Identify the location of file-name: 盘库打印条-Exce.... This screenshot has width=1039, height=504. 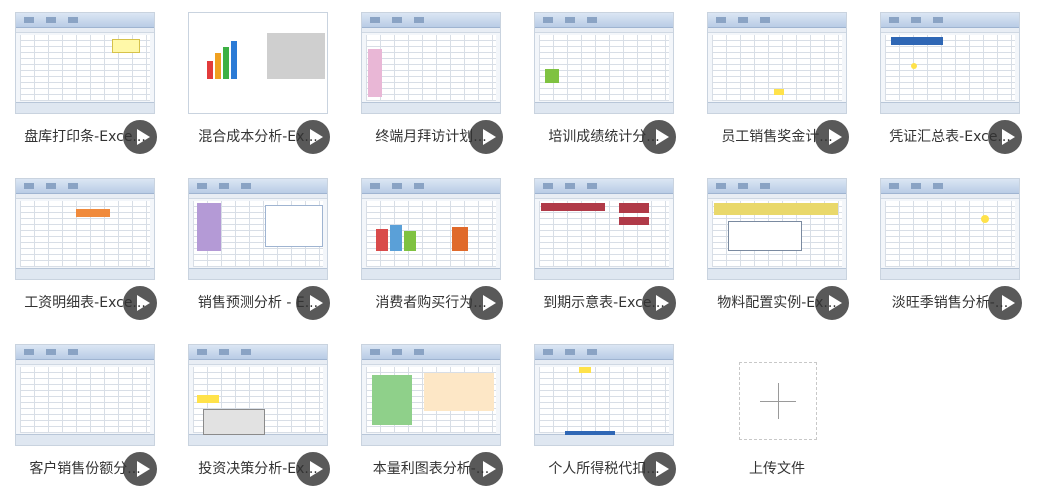
(85, 136).